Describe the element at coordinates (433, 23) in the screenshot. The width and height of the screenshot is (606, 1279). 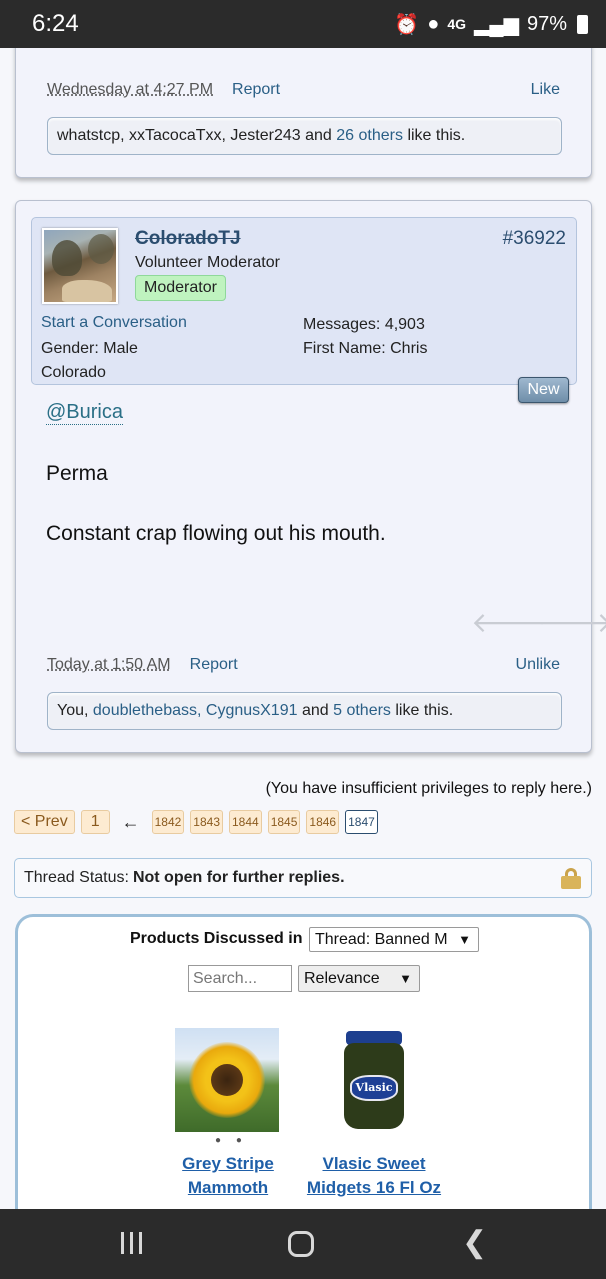
I see `location-icon: ●` at that location.